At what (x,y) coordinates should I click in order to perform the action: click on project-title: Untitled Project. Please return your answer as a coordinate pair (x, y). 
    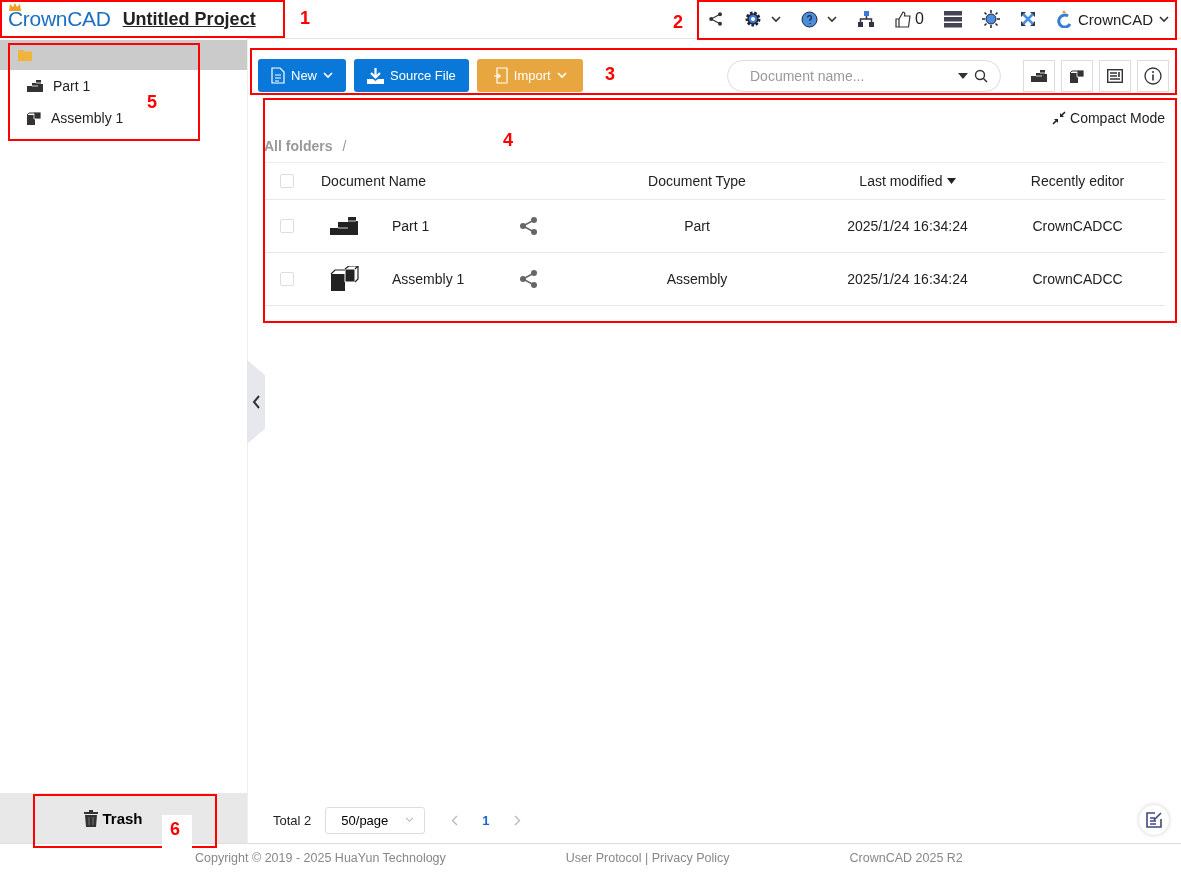
    Looking at the image, I should click on (189, 19).